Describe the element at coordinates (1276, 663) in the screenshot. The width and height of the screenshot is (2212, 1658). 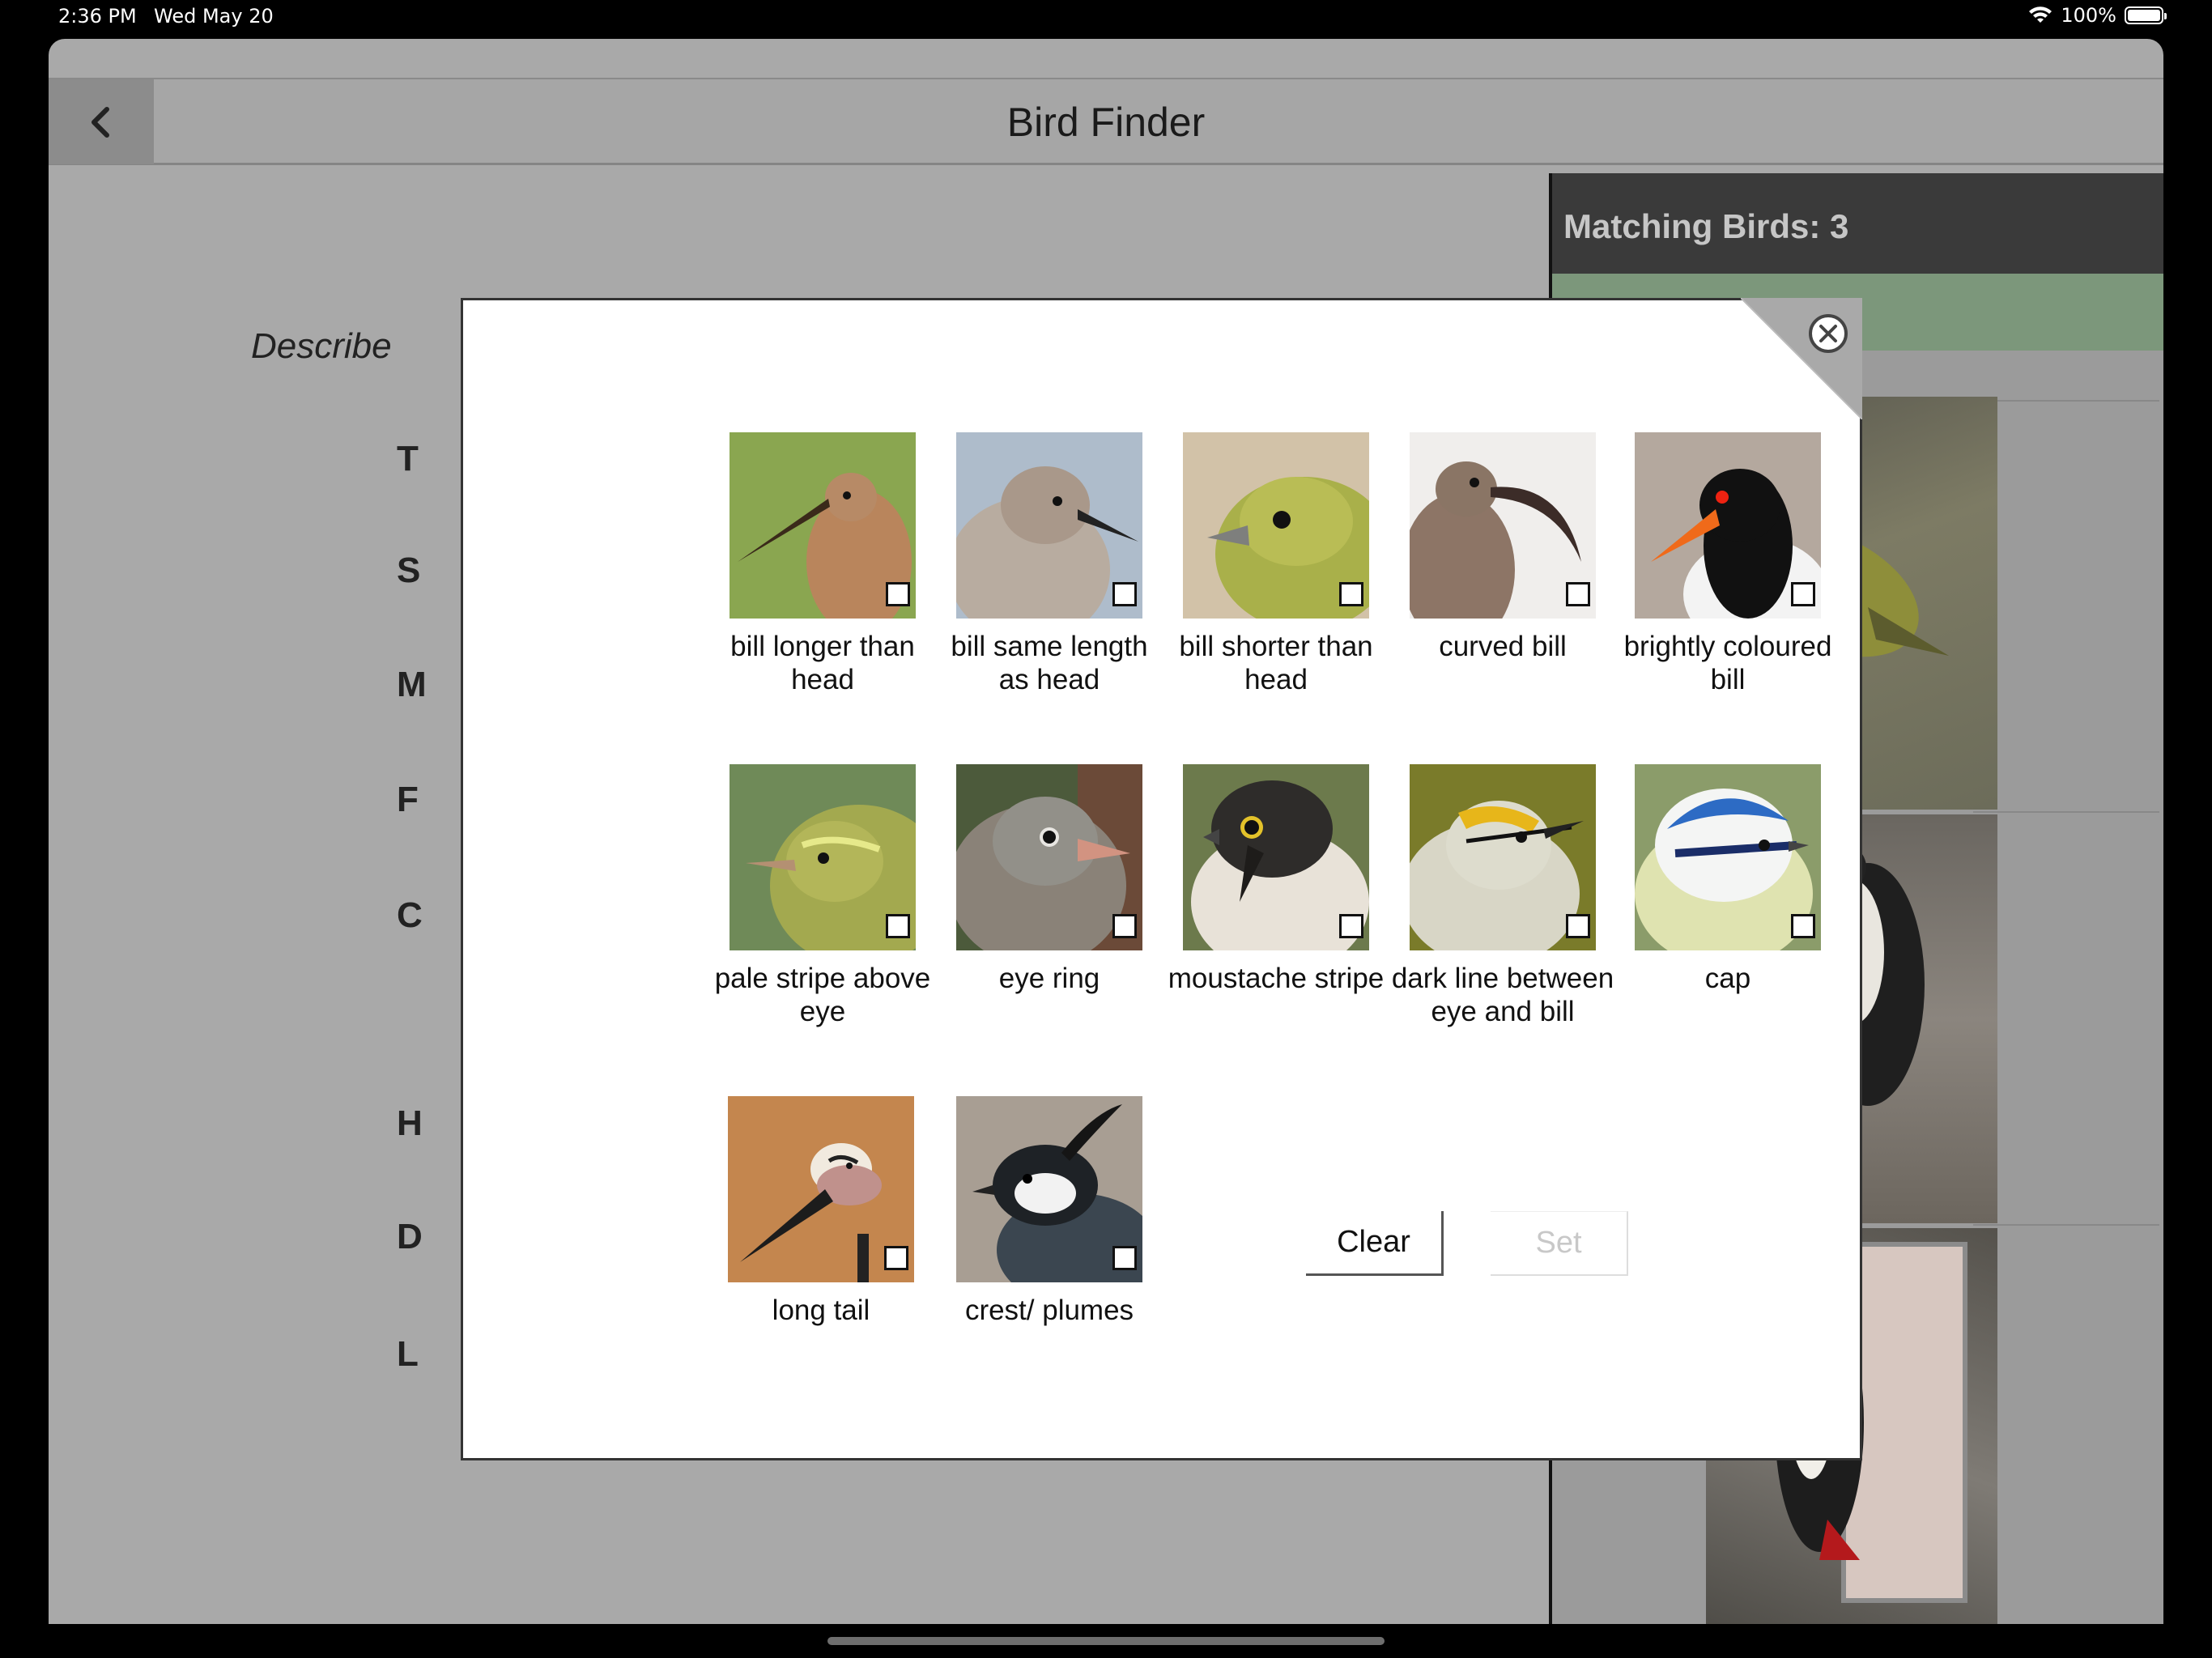
I see `characteristic-label: bill shorter than head` at that location.